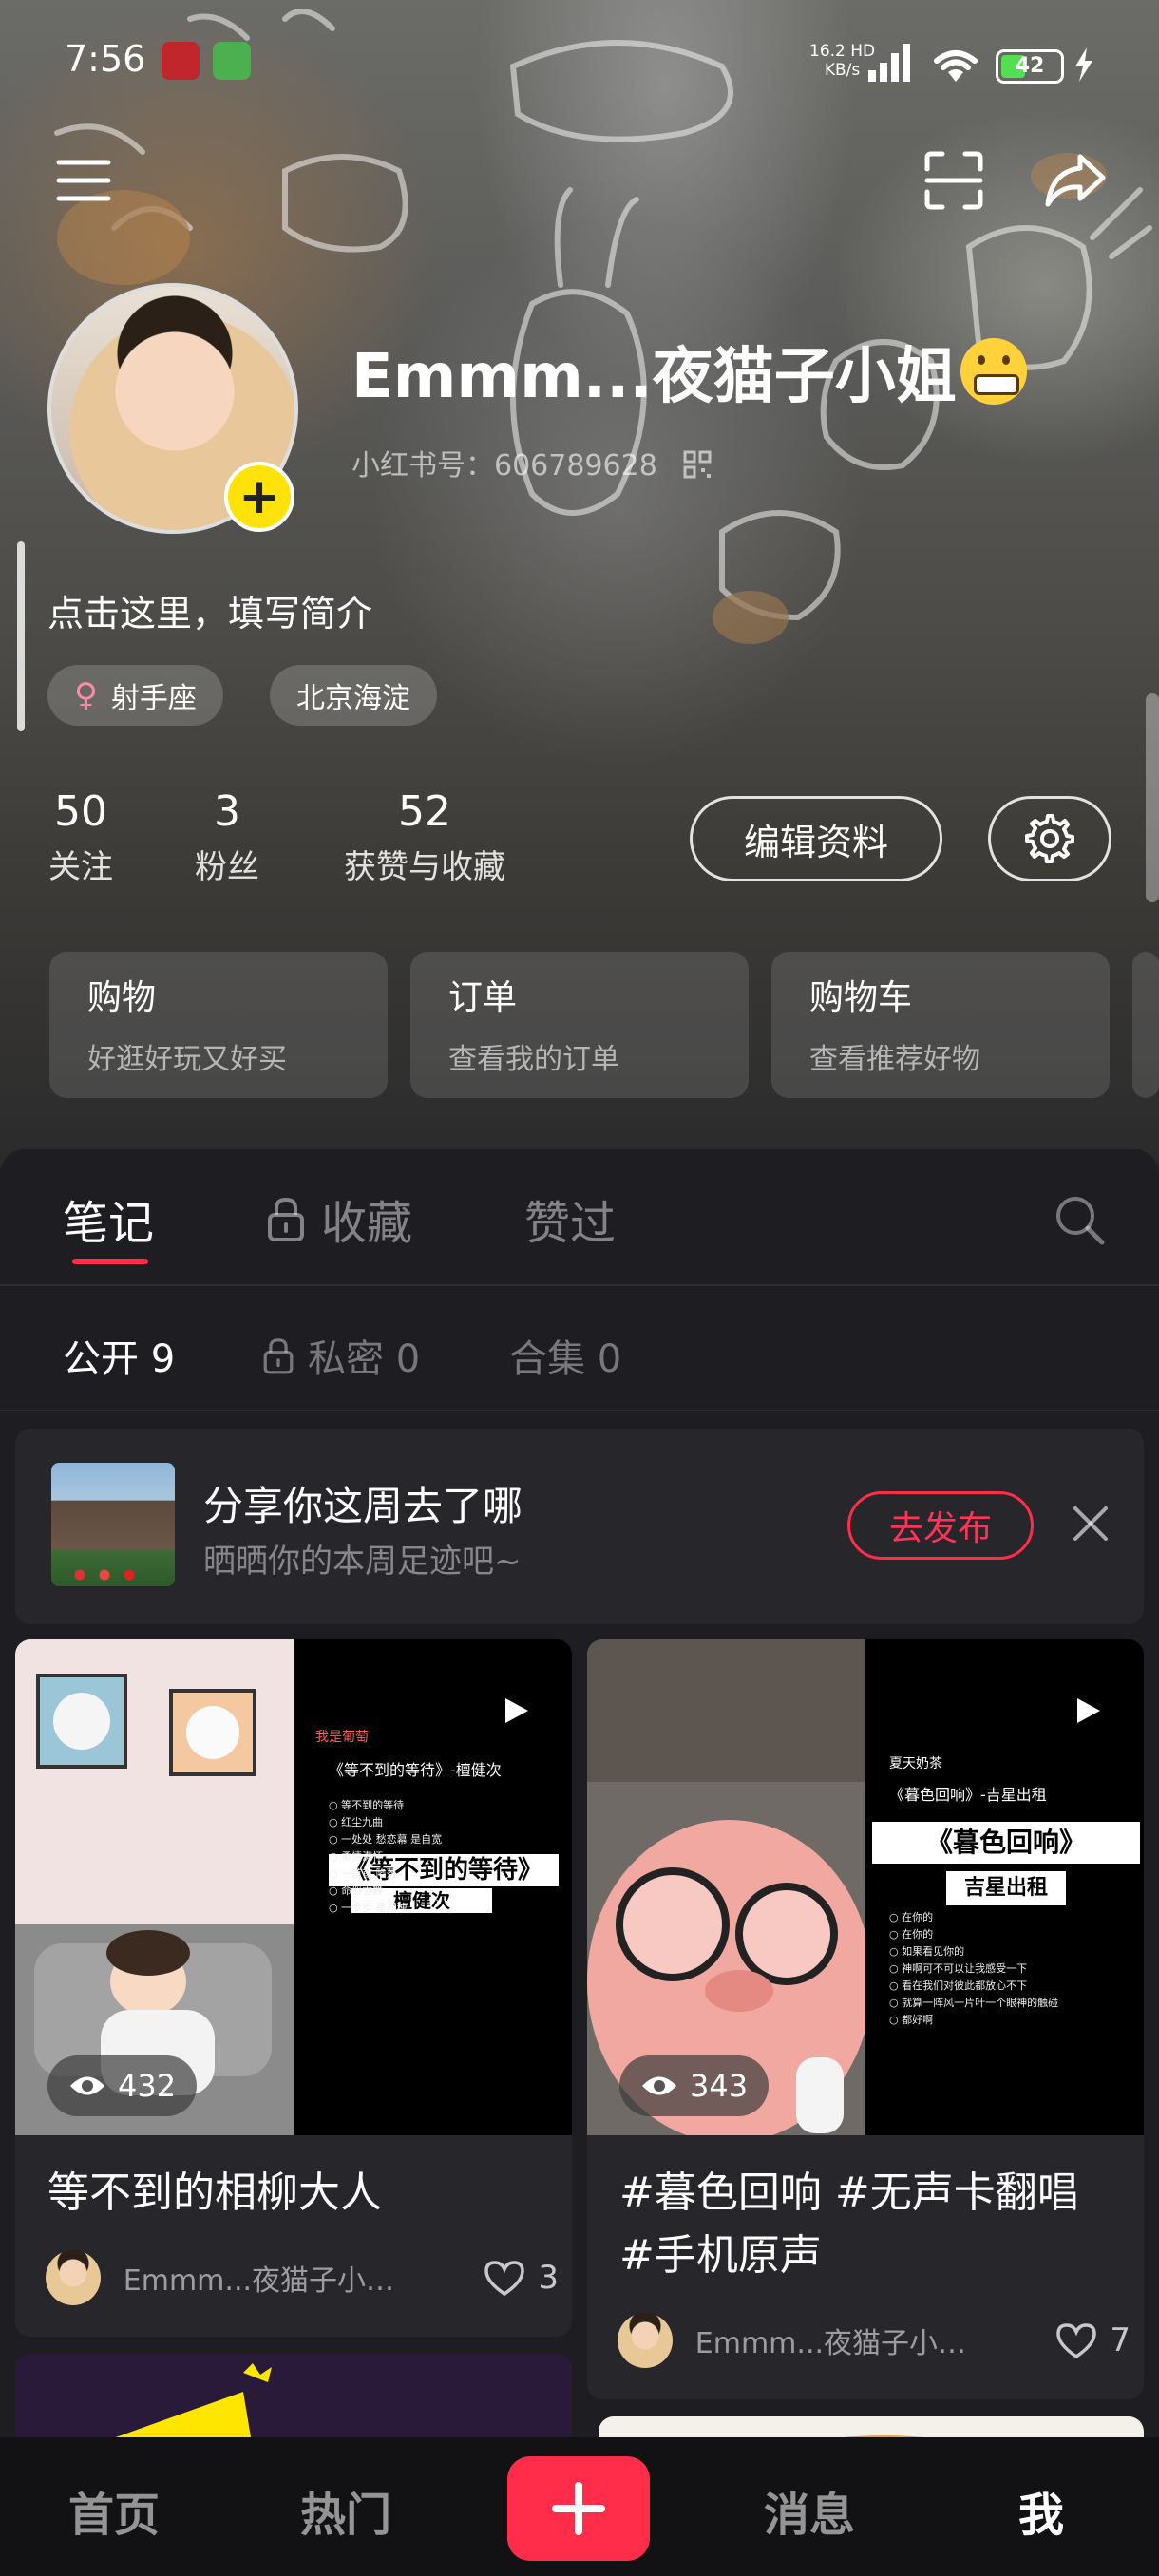 This screenshot has height=2576, width=1159. Describe the element at coordinates (889, 63) in the screenshot. I see `signal-icon` at that location.